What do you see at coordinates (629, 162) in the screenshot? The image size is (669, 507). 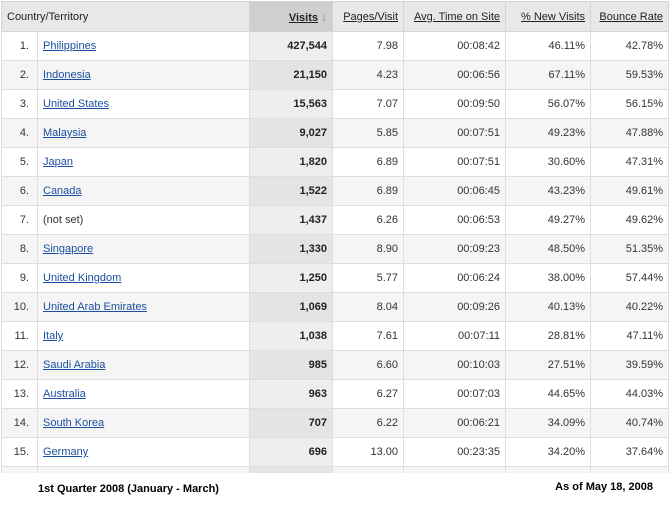 I see `bounce-rate-cell: 47.31%` at bounding box center [629, 162].